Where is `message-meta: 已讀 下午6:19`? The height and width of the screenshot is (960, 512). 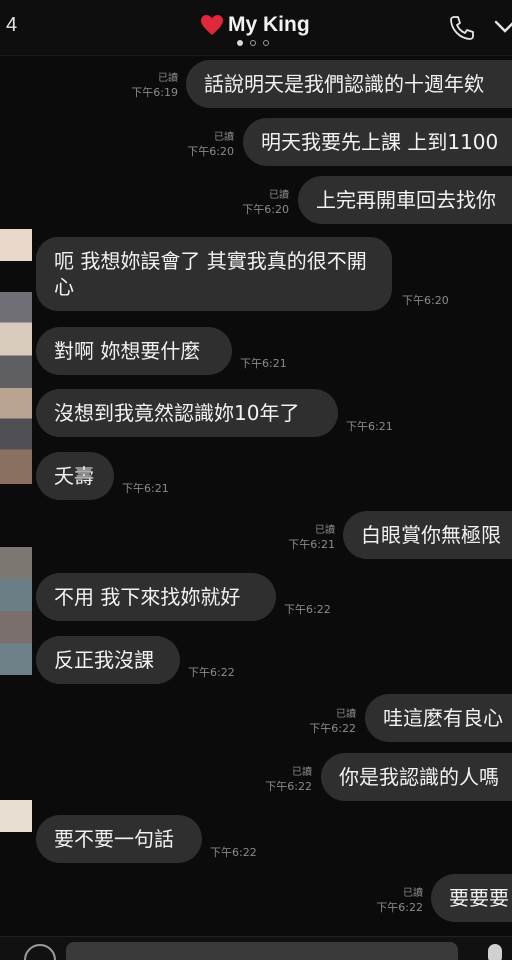 message-meta: 已讀 下午6:19 is located at coordinates (144, 86).